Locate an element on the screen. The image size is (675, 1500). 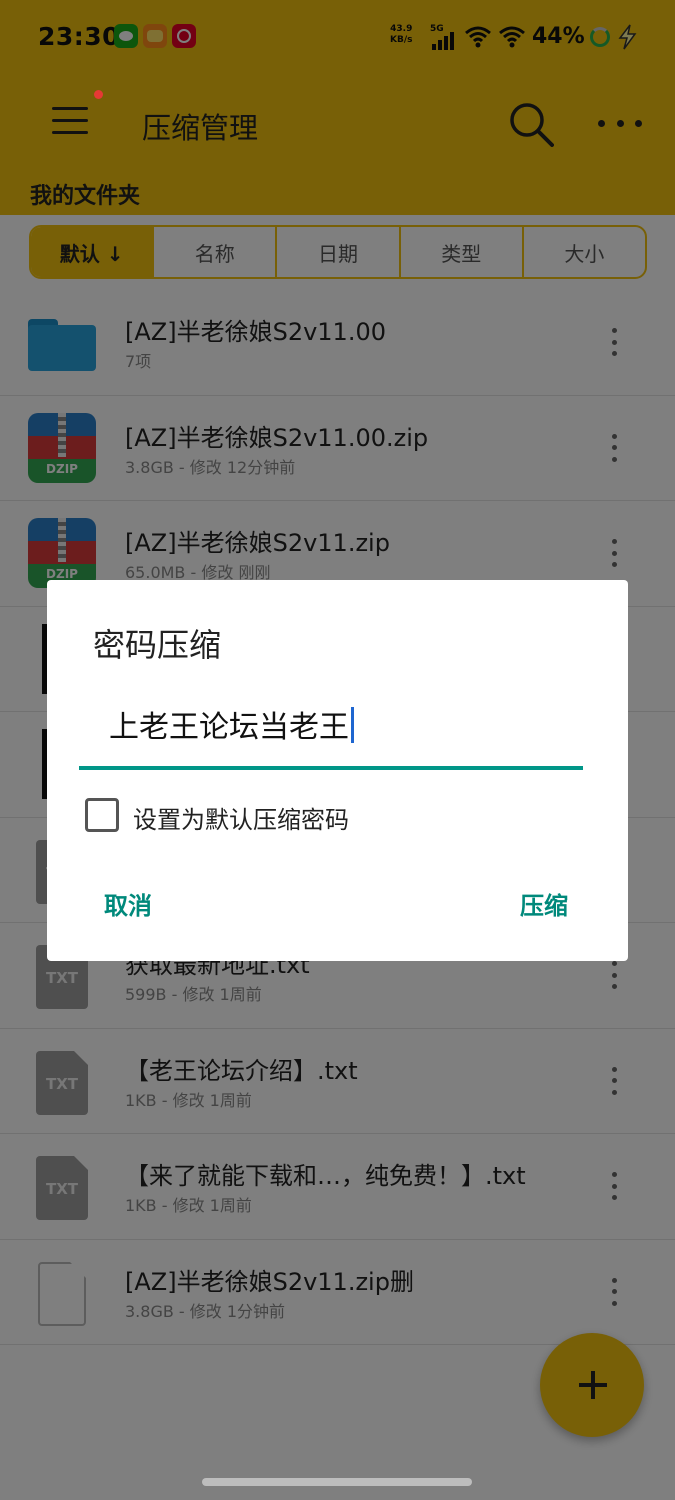
text-caret is located at coordinates (352, 725).